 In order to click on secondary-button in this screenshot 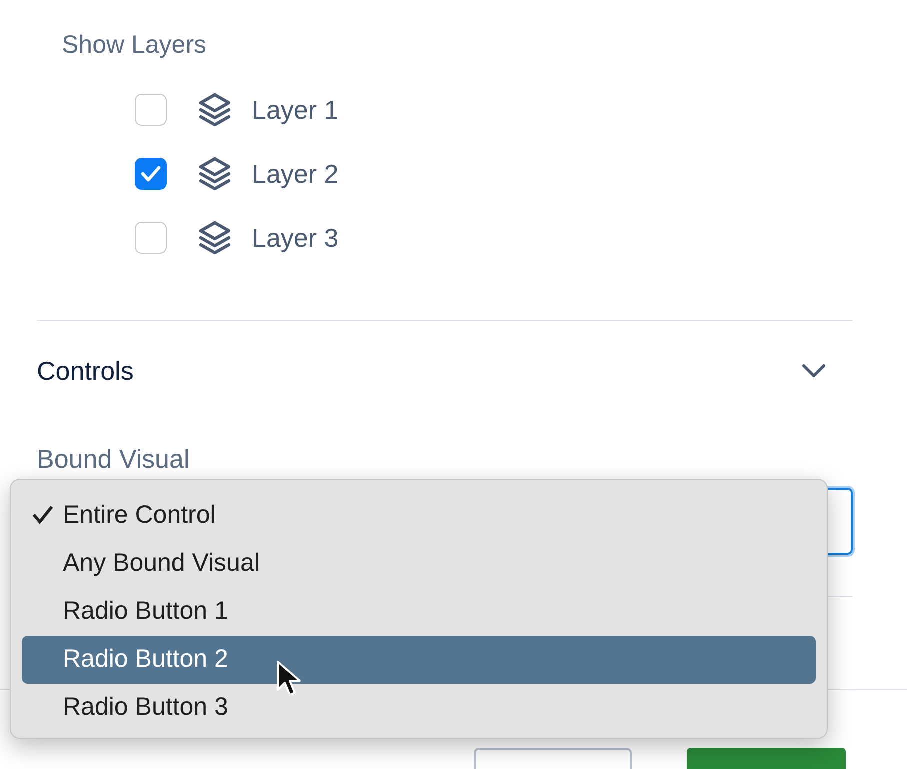, I will do `click(553, 758)`.